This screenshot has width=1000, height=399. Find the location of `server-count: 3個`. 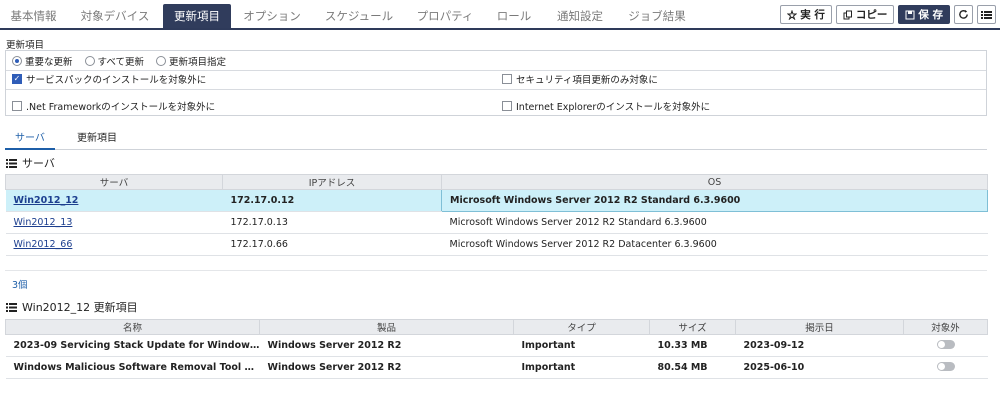

server-count: 3個 is located at coordinates (20, 285).